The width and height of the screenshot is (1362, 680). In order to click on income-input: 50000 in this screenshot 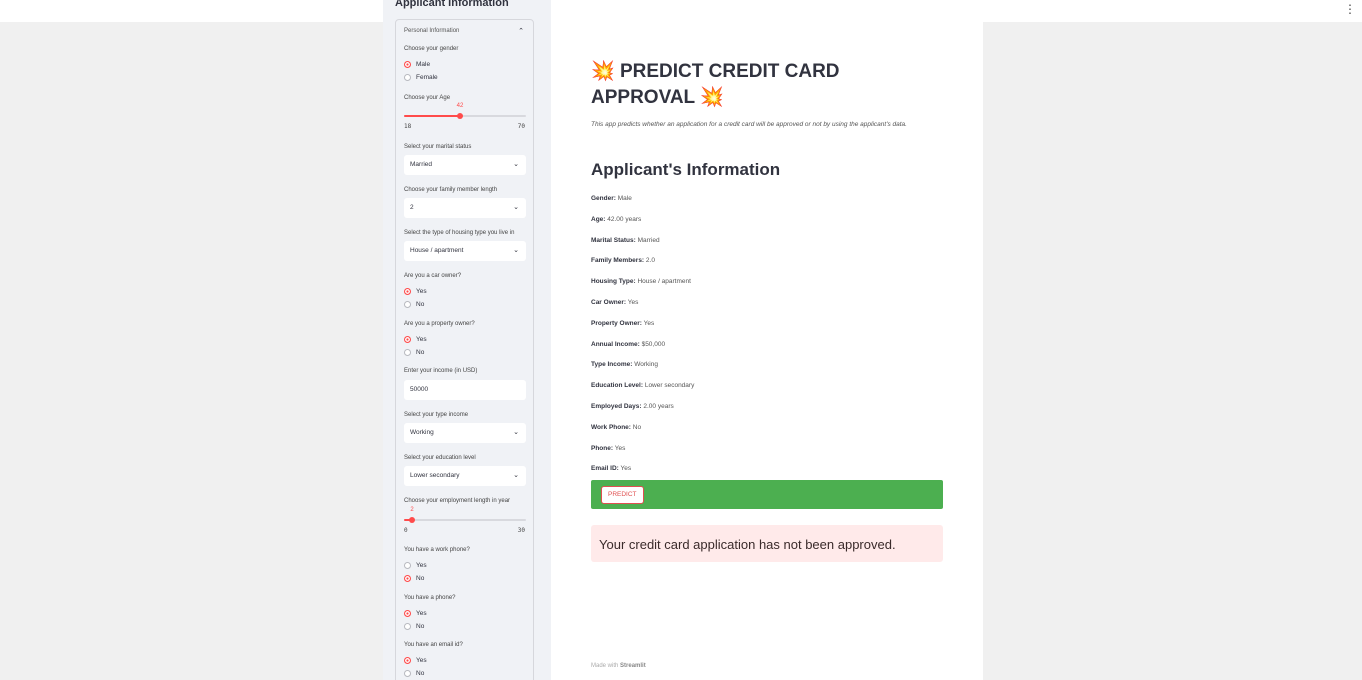, I will do `click(465, 390)`.